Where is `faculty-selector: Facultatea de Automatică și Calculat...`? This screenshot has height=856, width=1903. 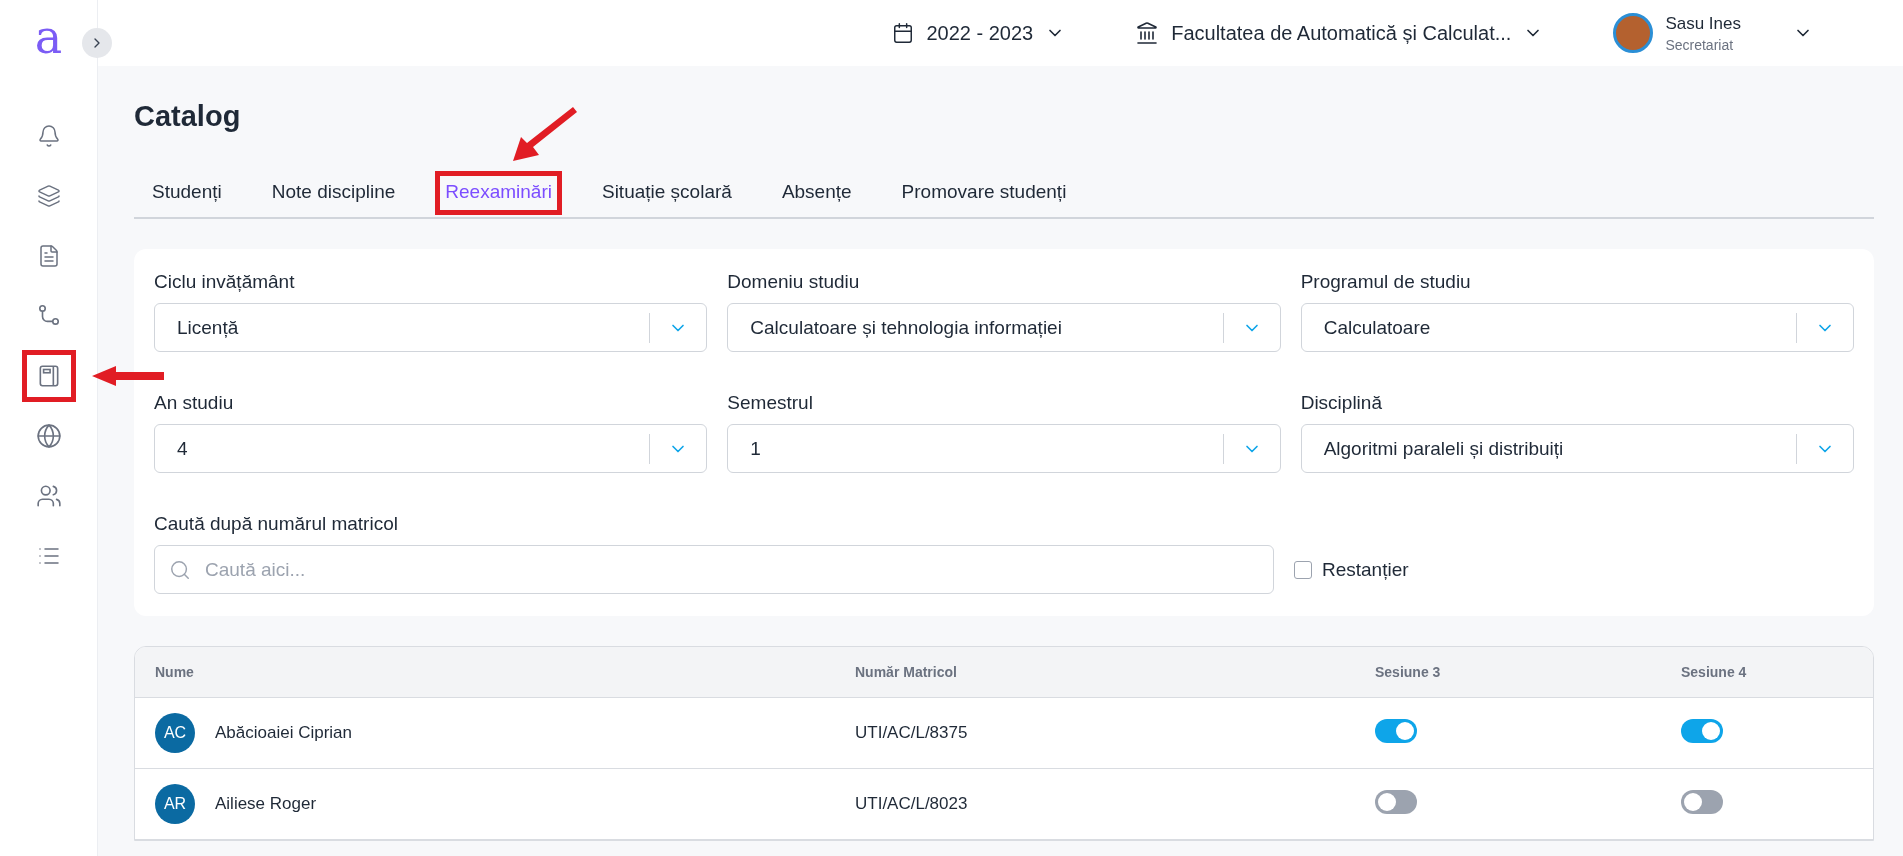 faculty-selector: Facultatea de Automatică și Calculat... is located at coordinates (1339, 33).